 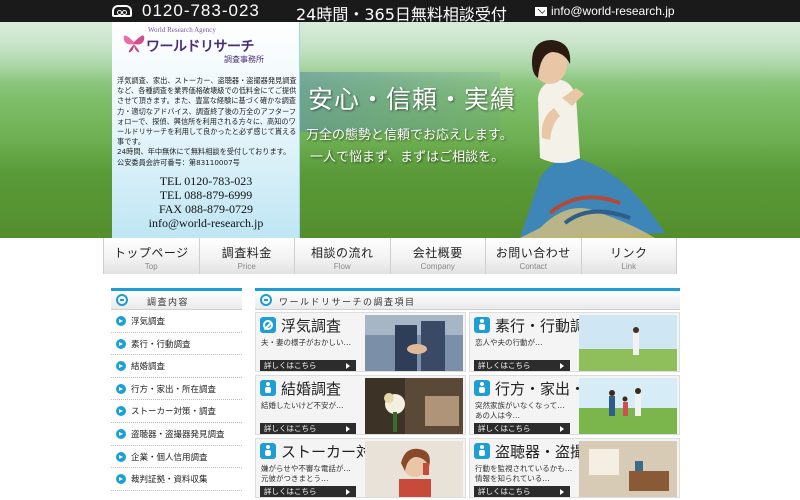 I want to click on sidebar-item-label: ストーカー対策・調査, so click(x=174, y=412).